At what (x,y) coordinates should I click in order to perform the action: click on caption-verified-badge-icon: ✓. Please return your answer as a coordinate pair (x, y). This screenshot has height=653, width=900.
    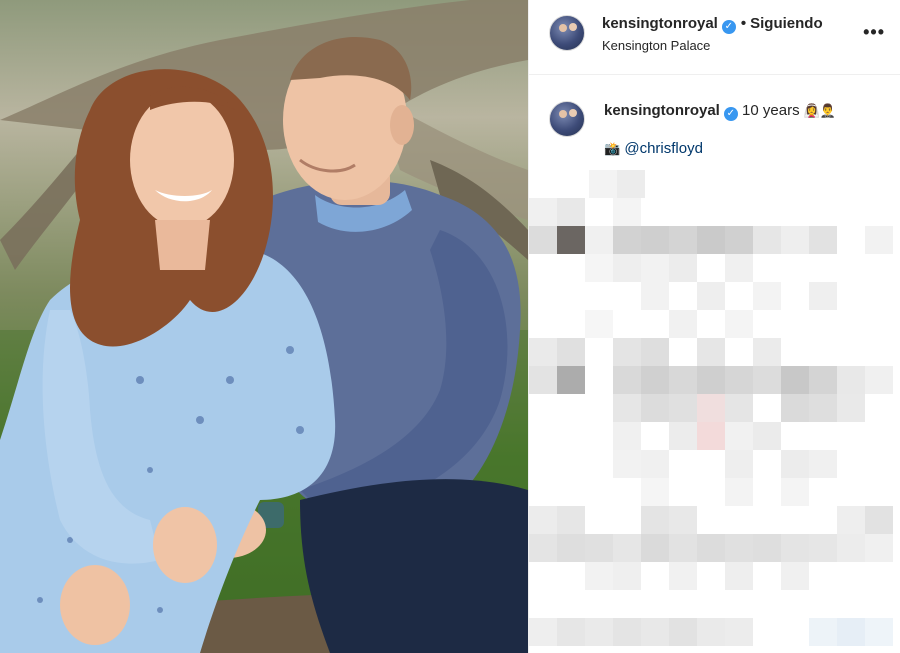
    Looking at the image, I should click on (730, 114).